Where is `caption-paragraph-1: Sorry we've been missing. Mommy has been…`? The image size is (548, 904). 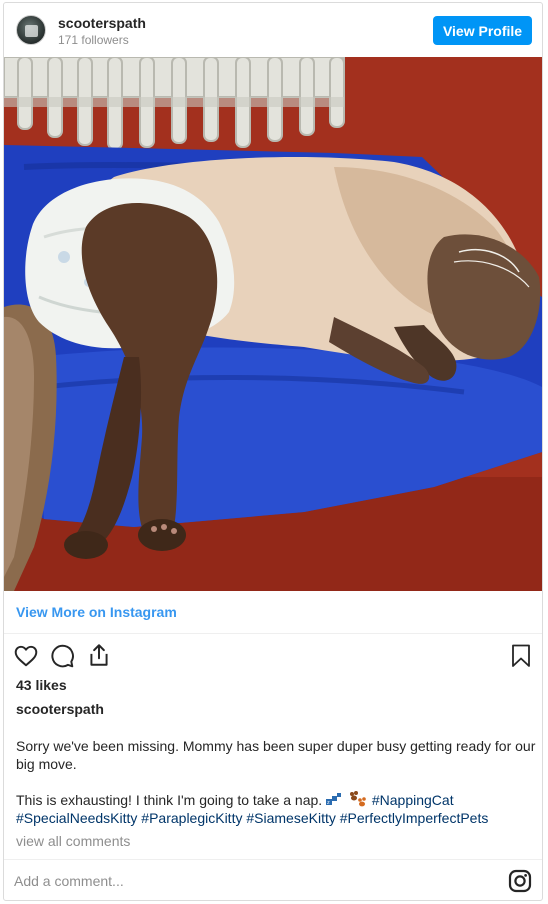 caption-paragraph-1: Sorry we've been missing. Mommy has been… is located at coordinates (276, 755).